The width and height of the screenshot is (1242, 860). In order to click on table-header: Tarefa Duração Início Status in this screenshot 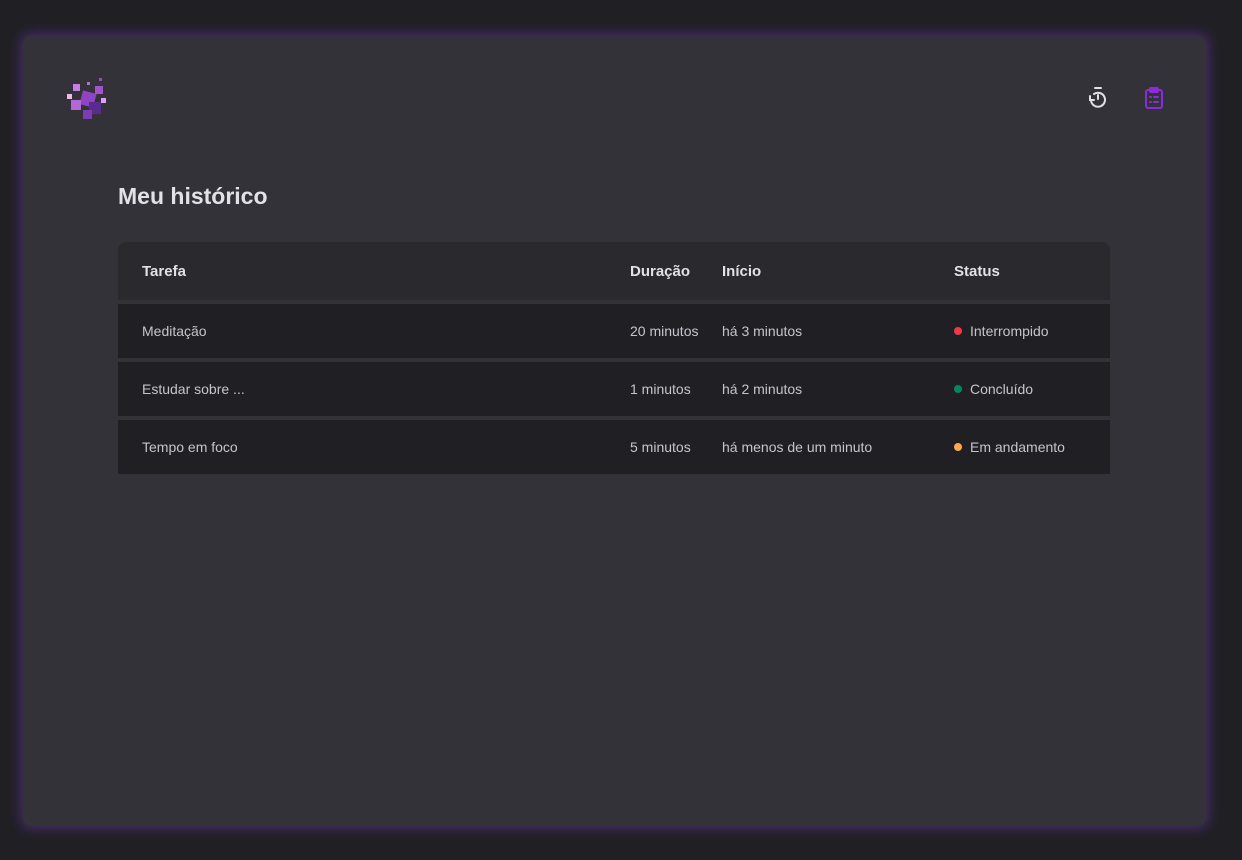, I will do `click(614, 271)`.